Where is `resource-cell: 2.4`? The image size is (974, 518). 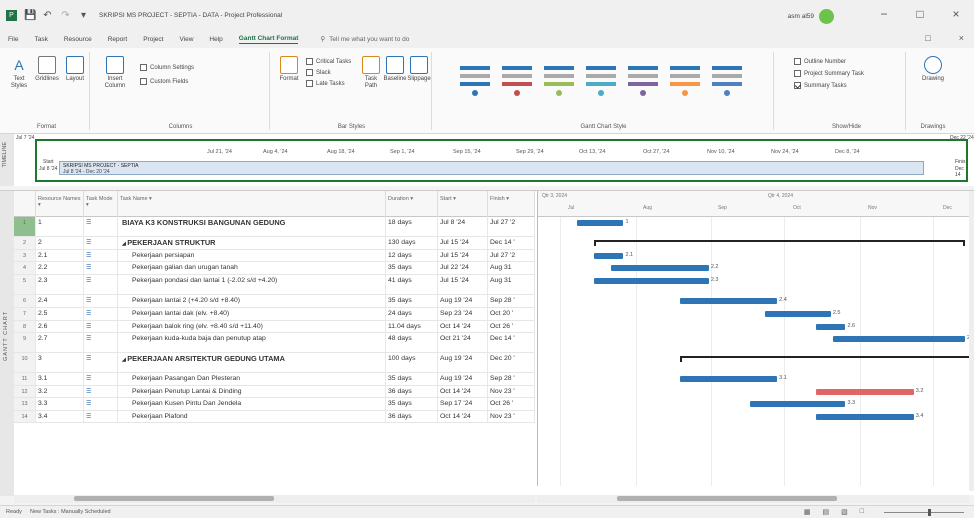 resource-cell: 2.4 is located at coordinates (60, 301).